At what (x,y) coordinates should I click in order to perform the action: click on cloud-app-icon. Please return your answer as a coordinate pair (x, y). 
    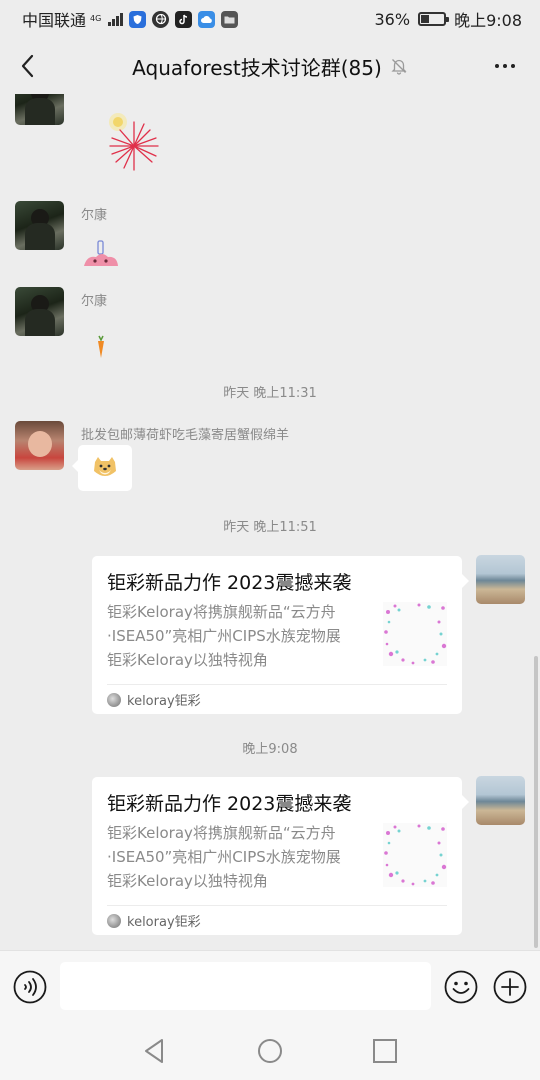
    Looking at the image, I should click on (207, 19).